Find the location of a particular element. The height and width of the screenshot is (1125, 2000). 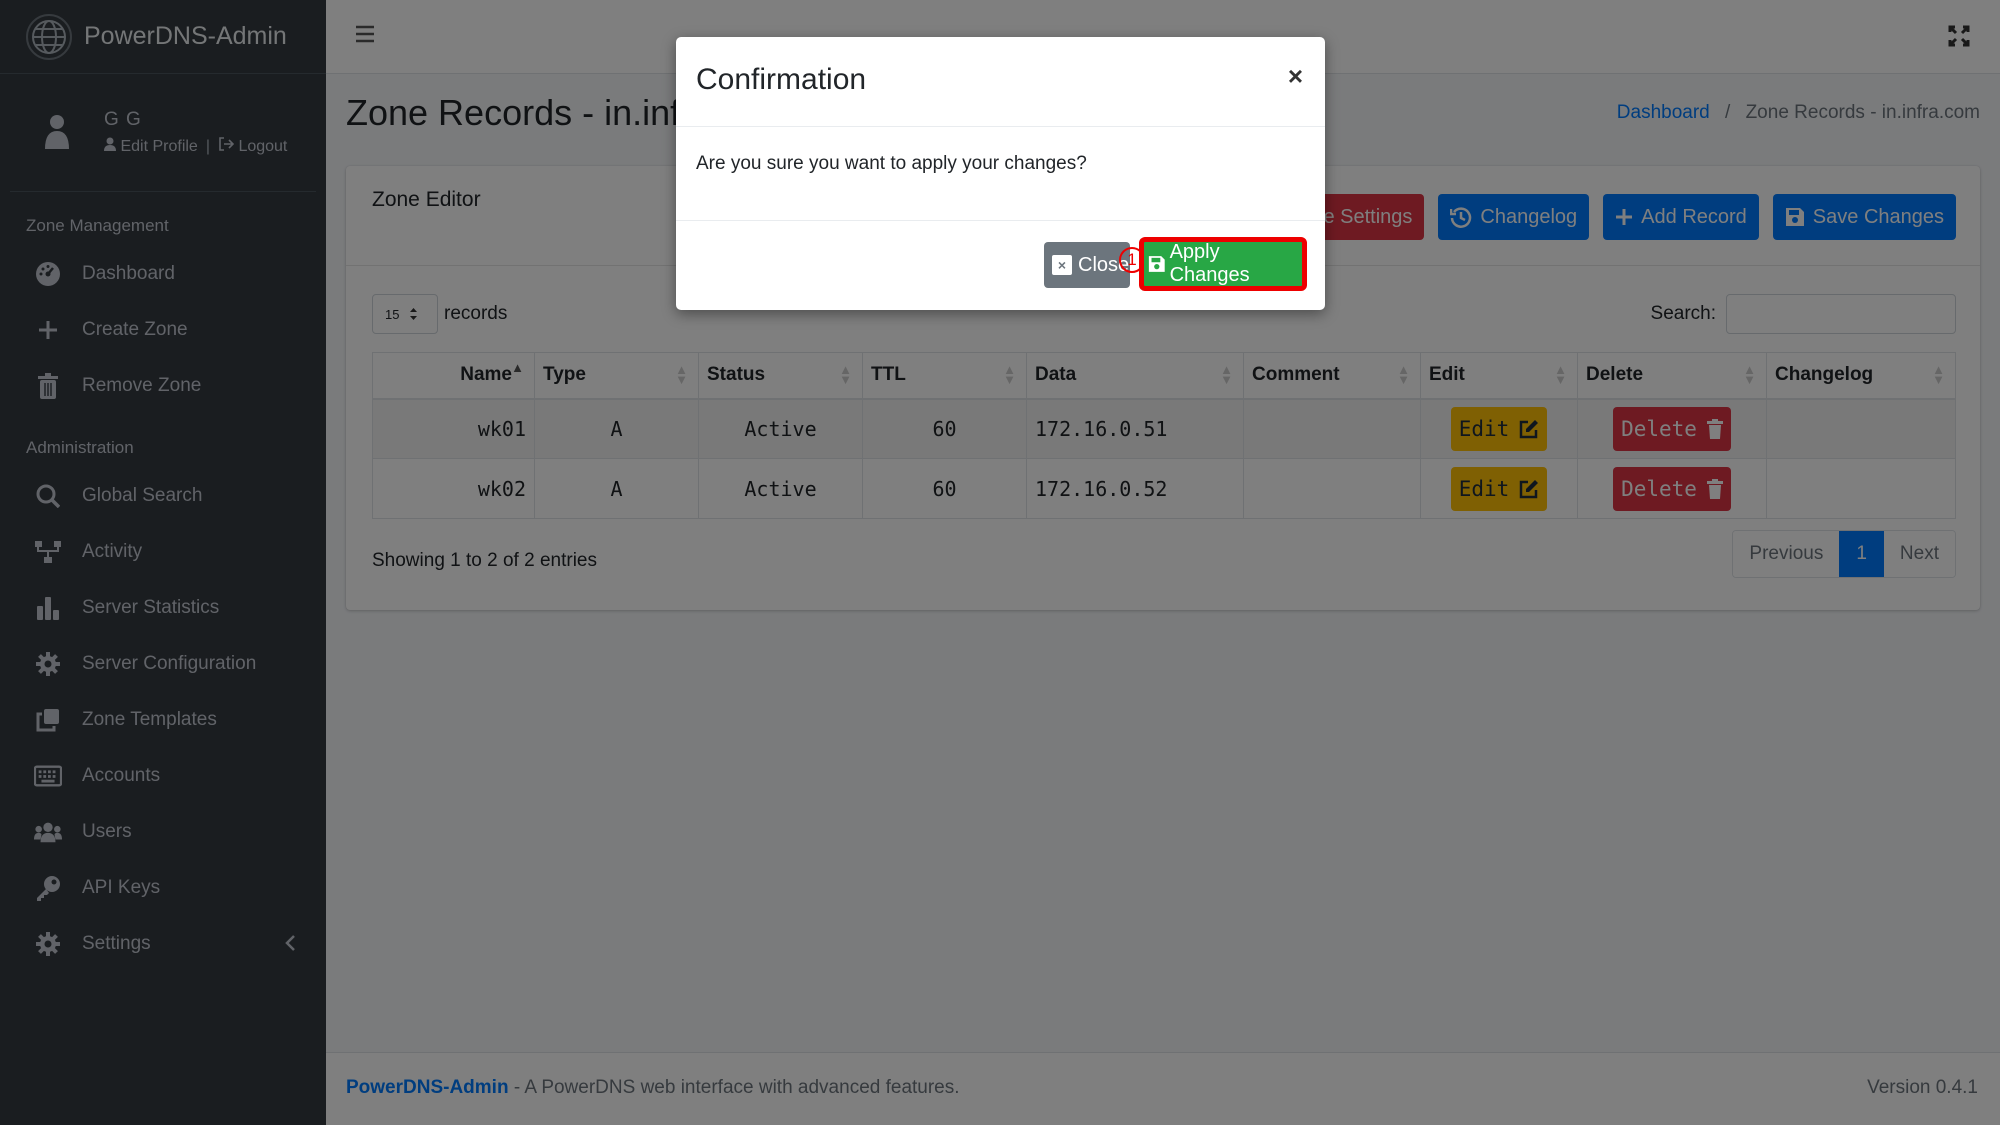

modal-header: Confirmation × is located at coordinates (1000, 82).